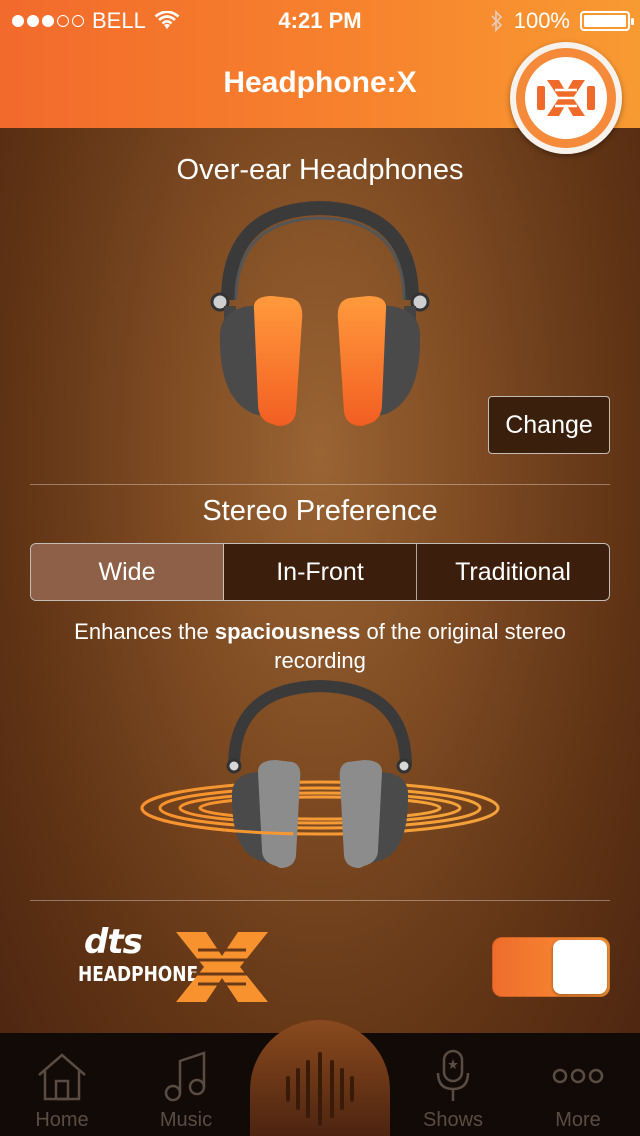 The width and height of the screenshot is (640, 1136). Describe the element at coordinates (551, 967) in the screenshot. I see `headphone-x-toggle` at that location.